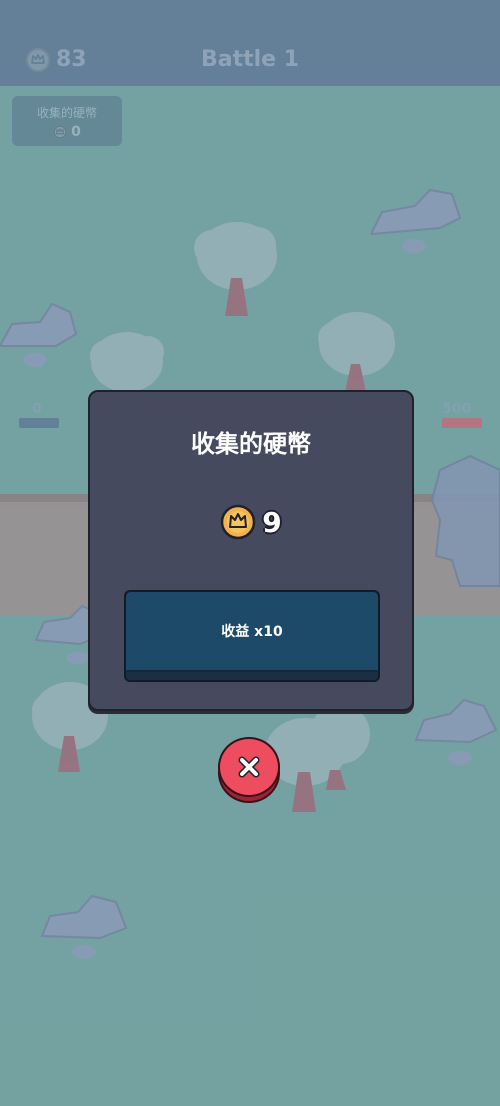 The height and width of the screenshot is (1106, 500). Describe the element at coordinates (272, 522) in the screenshot. I see `reward-count: 9` at that location.